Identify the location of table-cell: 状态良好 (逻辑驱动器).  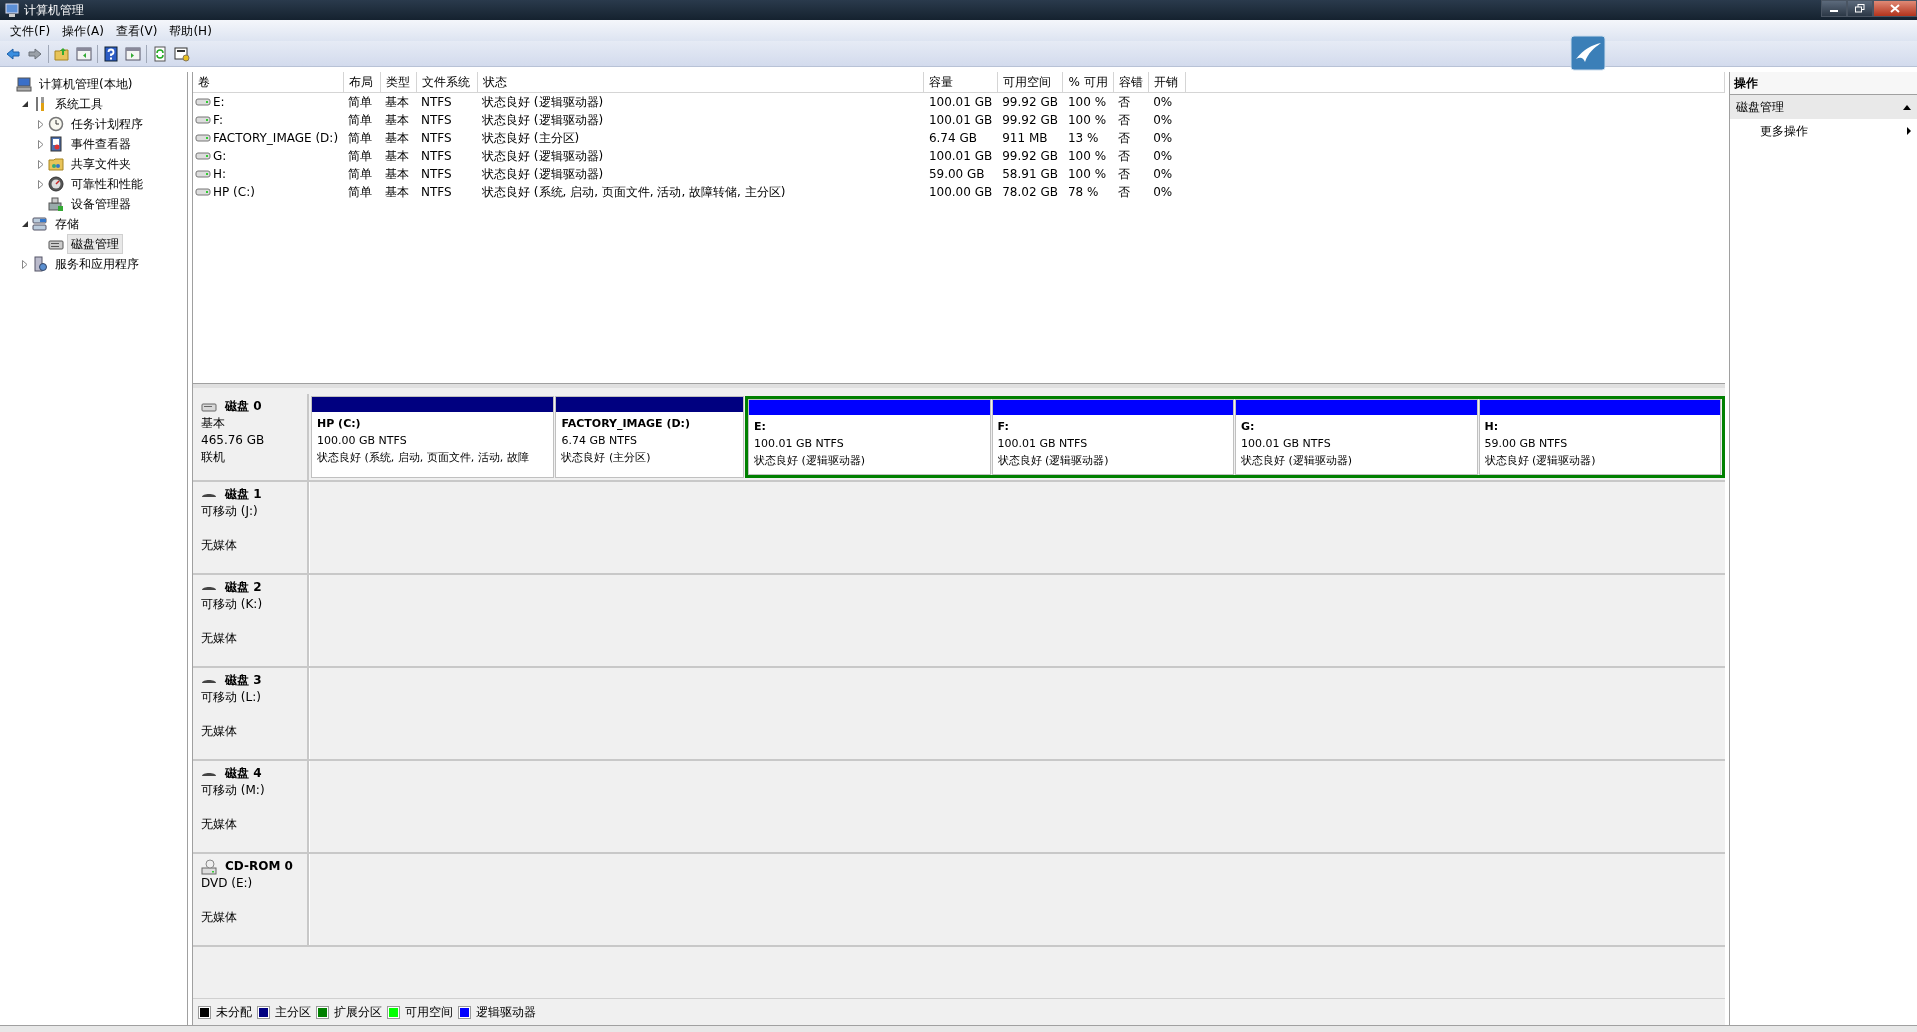
(700, 101).